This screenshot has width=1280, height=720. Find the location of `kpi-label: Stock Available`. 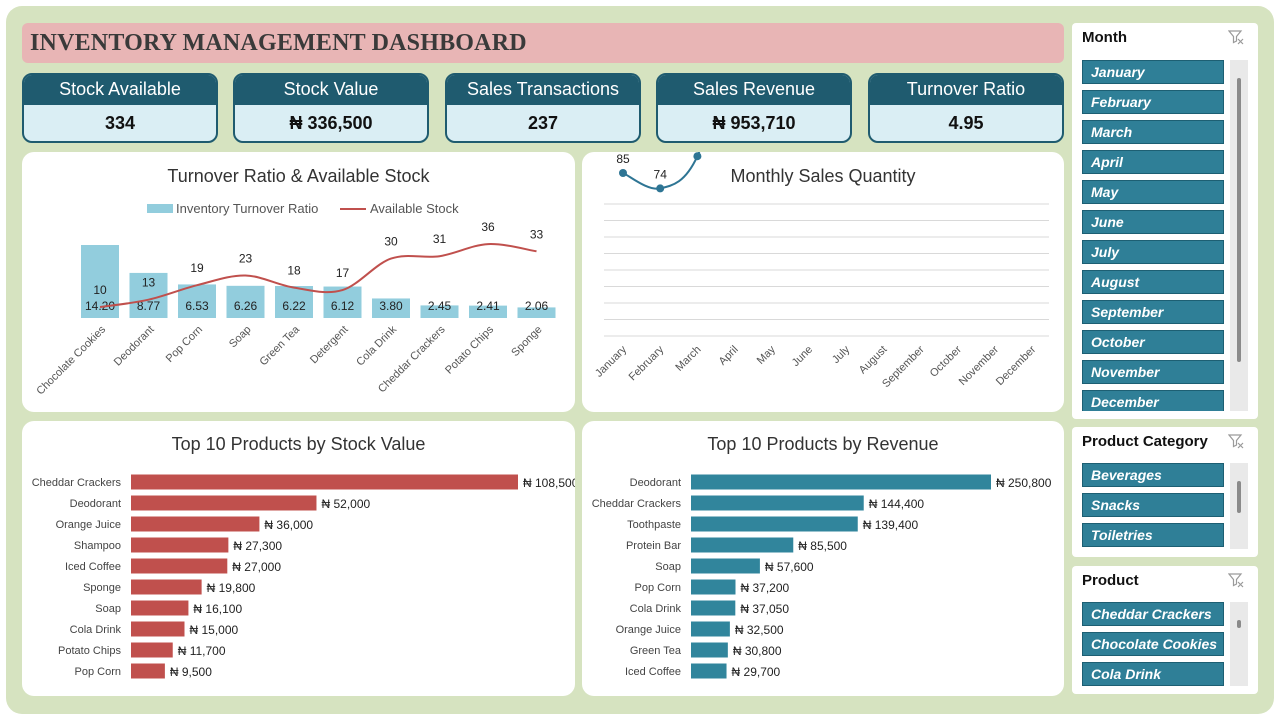

kpi-label: Stock Available is located at coordinates (120, 90).